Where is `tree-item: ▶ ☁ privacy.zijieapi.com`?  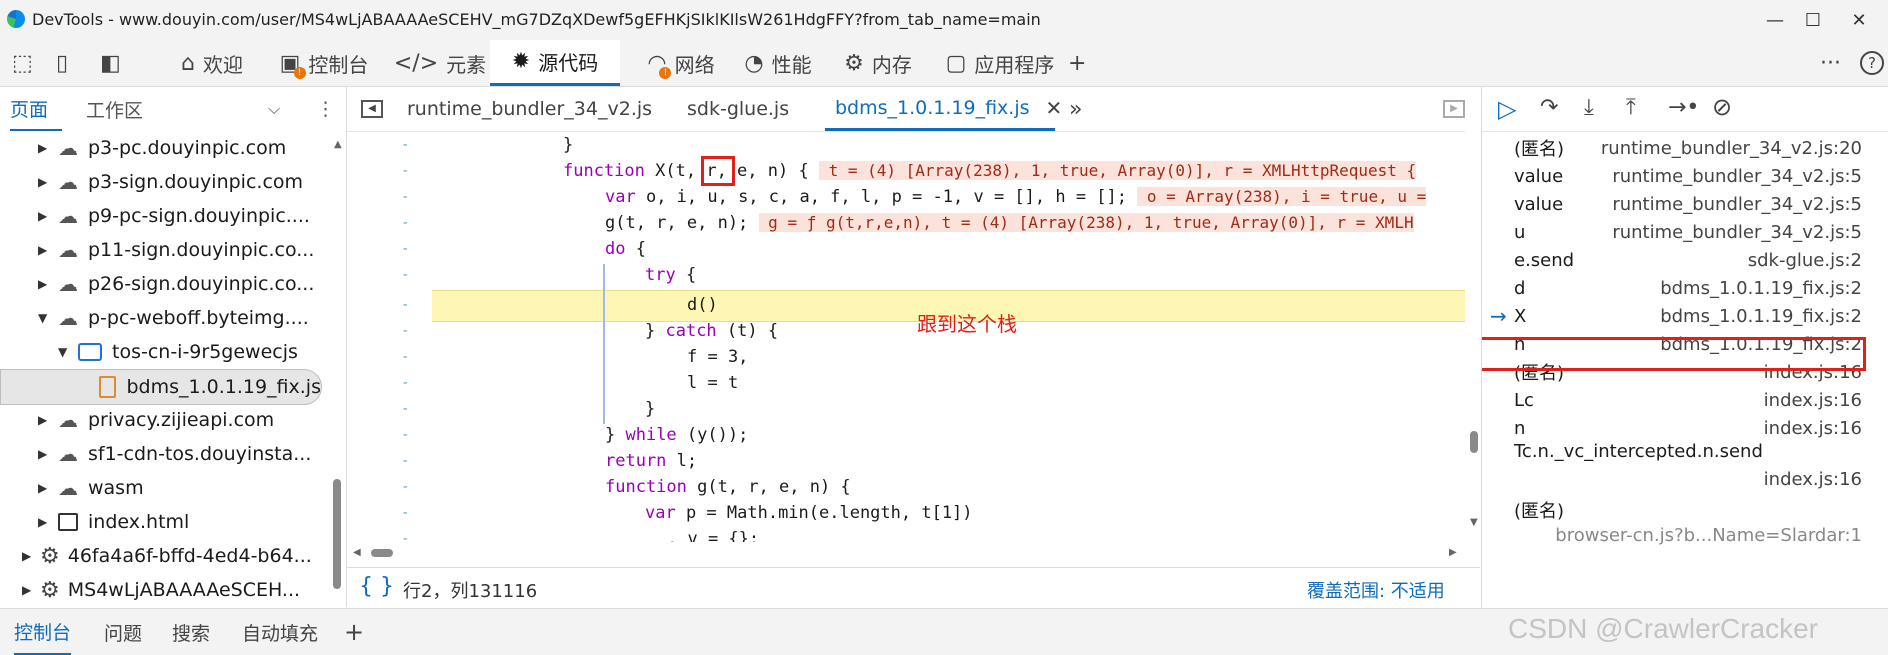
tree-item: ▶ ☁ privacy.zijieapi.com is located at coordinates (165, 420).